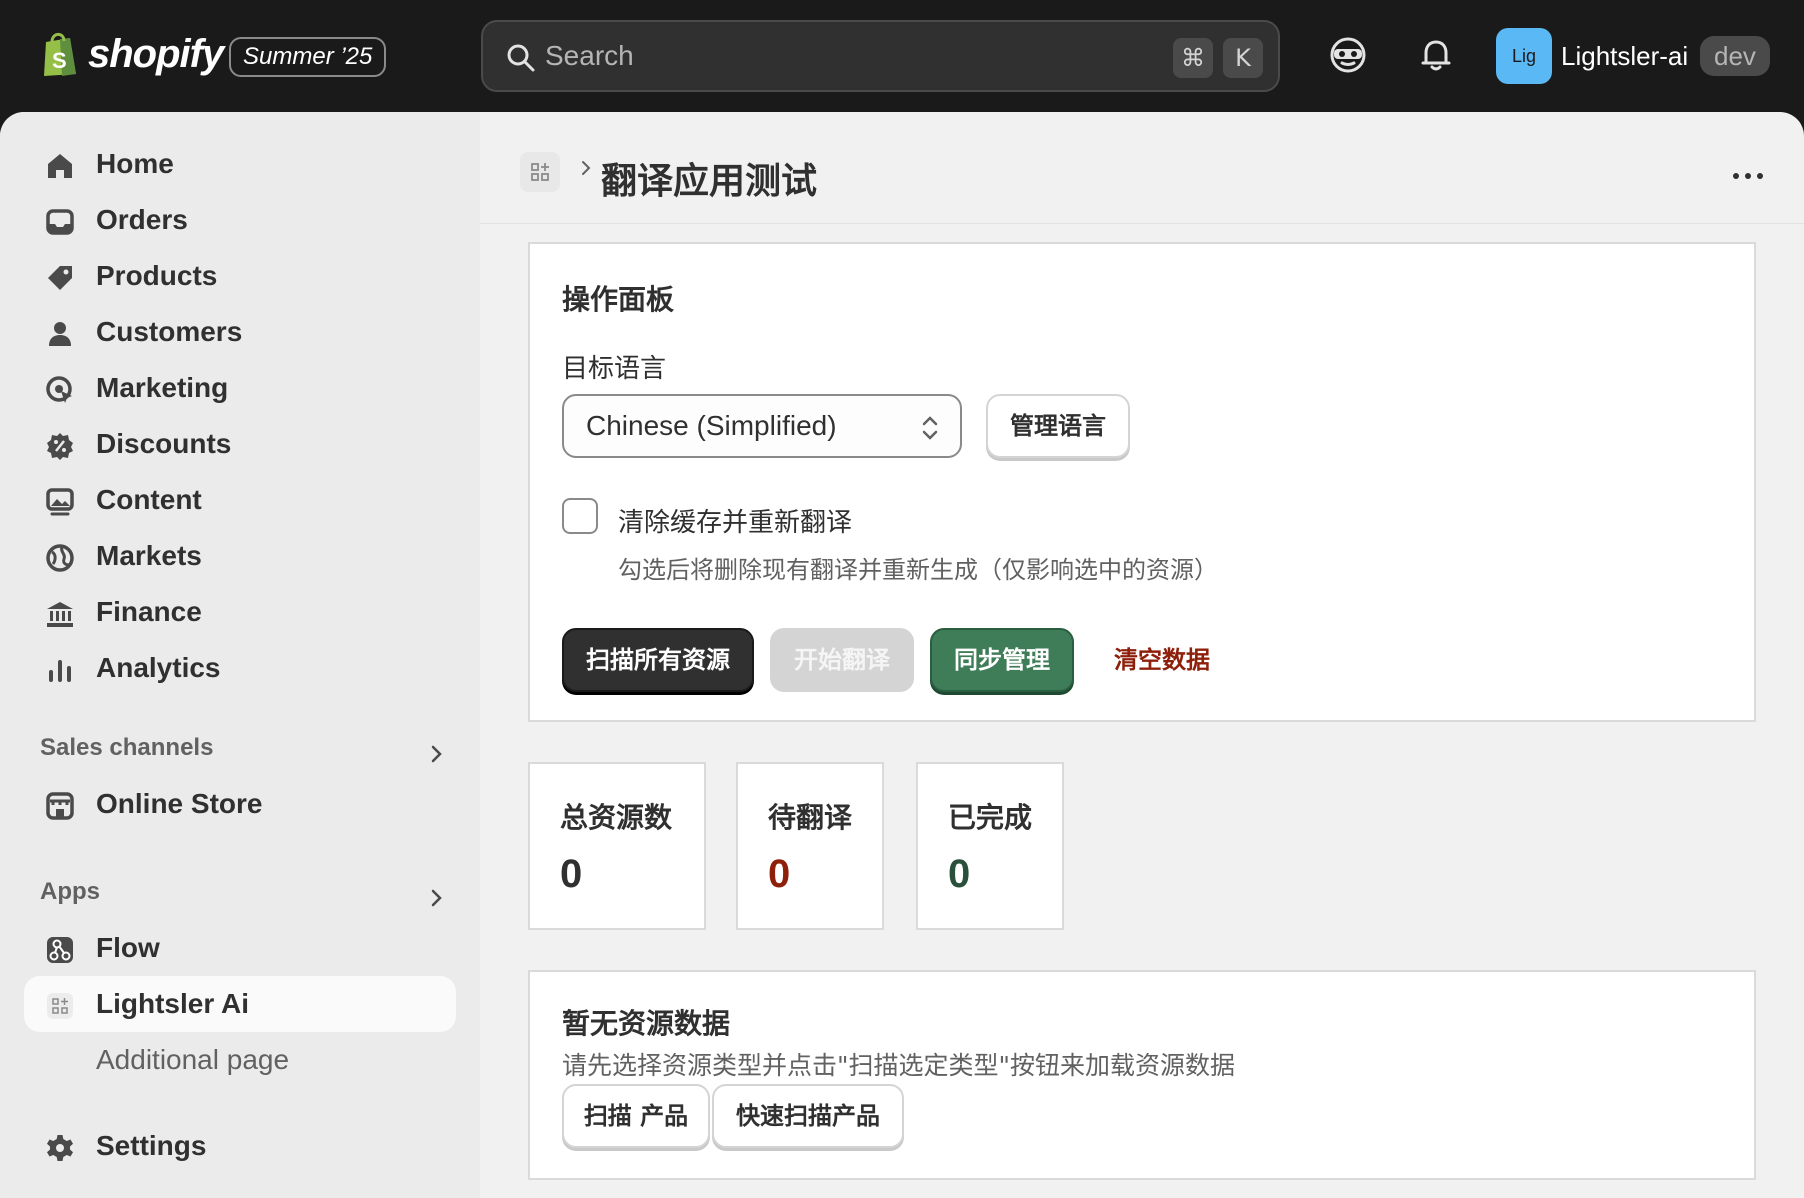  What do you see at coordinates (959, 874) in the screenshot?
I see `stat-value-completed: 0` at bounding box center [959, 874].